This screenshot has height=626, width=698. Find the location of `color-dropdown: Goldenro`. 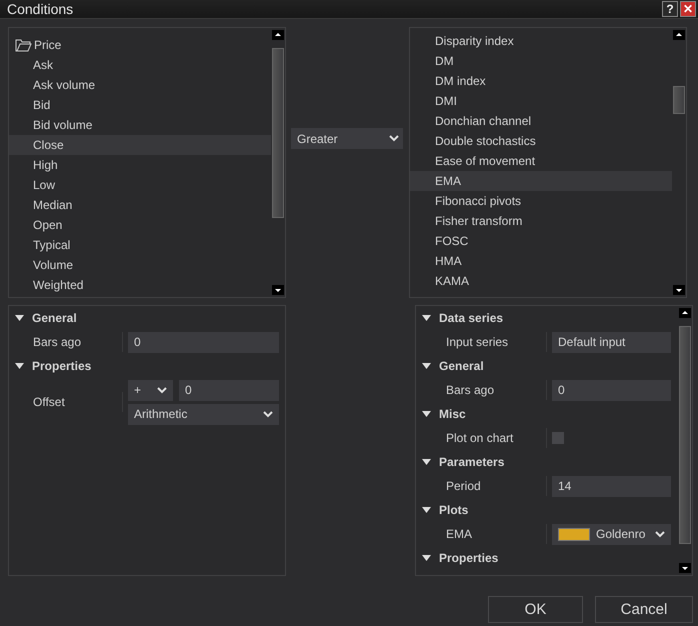

color-dropdown: Goldenro is located at coordinates (611, 534).